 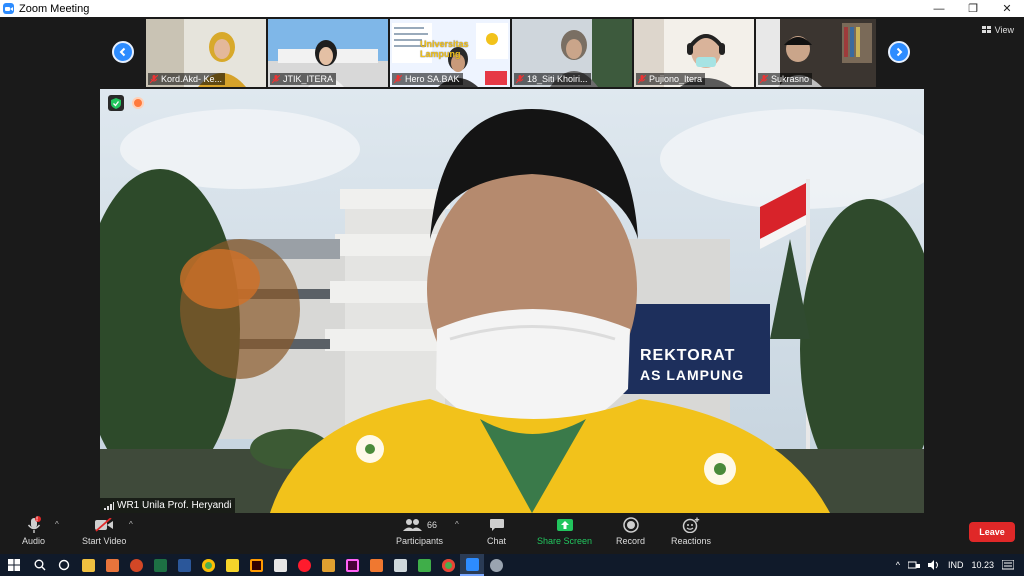 What do you see at coordinates (33, 531) in the screenshot?
I see `audio-button: Audio` at bounding box center [33, 531].